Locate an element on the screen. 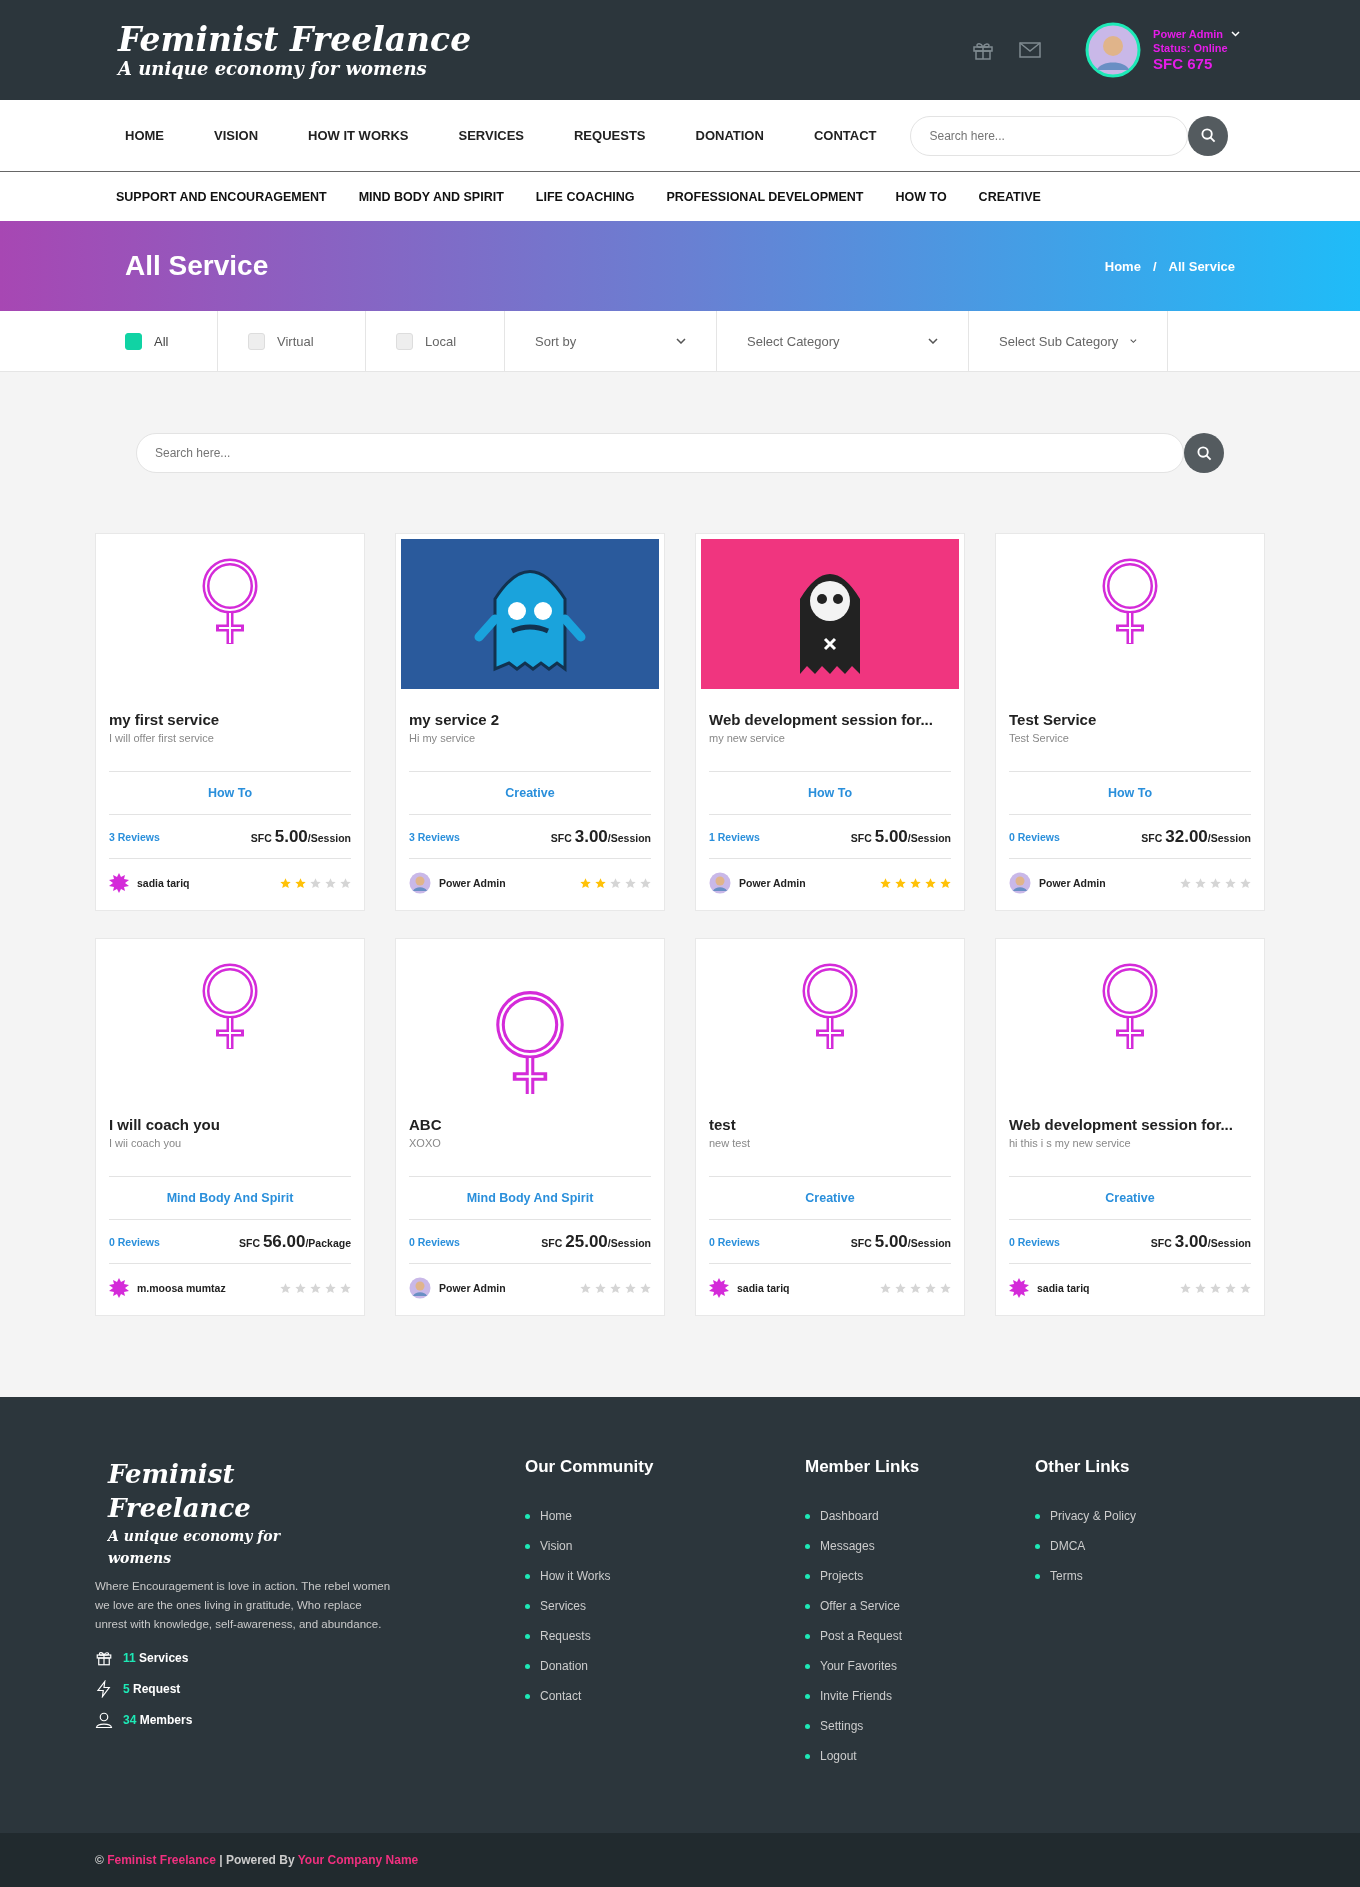 Image resolution: width=1360 pixels, height=1887 pixels. checkbox-label: All is located at coordinates (161, 341).